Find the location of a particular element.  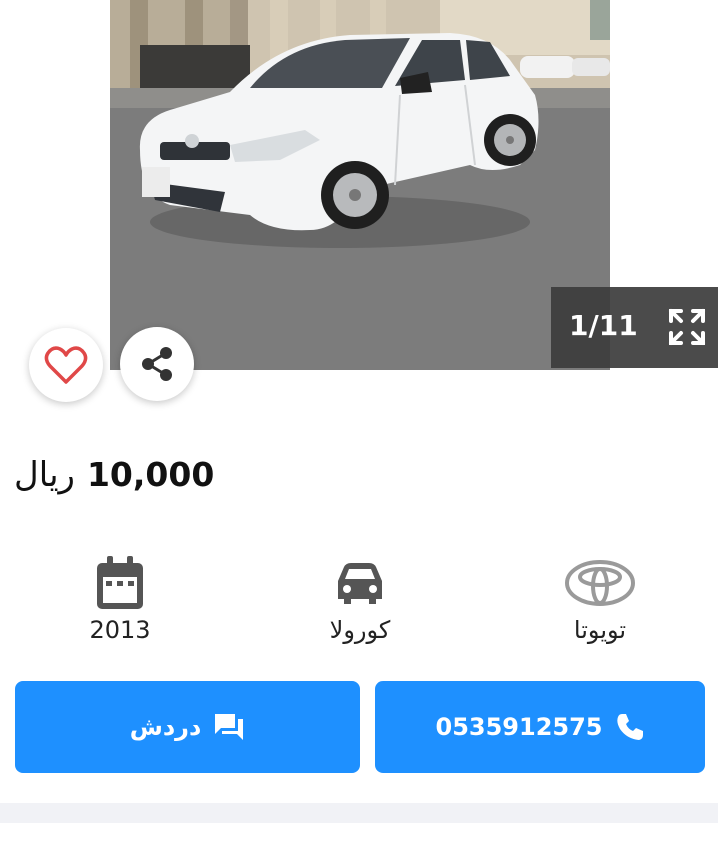

heart-icon is located at coordinates (66, 365).